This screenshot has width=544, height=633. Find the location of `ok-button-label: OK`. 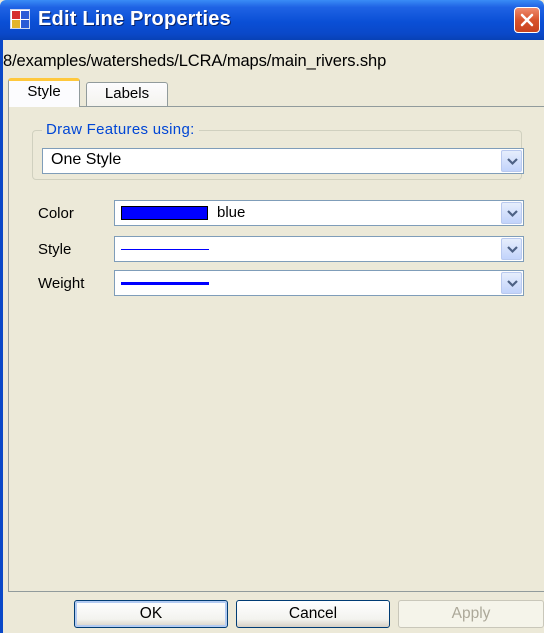

ok-button-label: OK is located at coordinates (151, 613).